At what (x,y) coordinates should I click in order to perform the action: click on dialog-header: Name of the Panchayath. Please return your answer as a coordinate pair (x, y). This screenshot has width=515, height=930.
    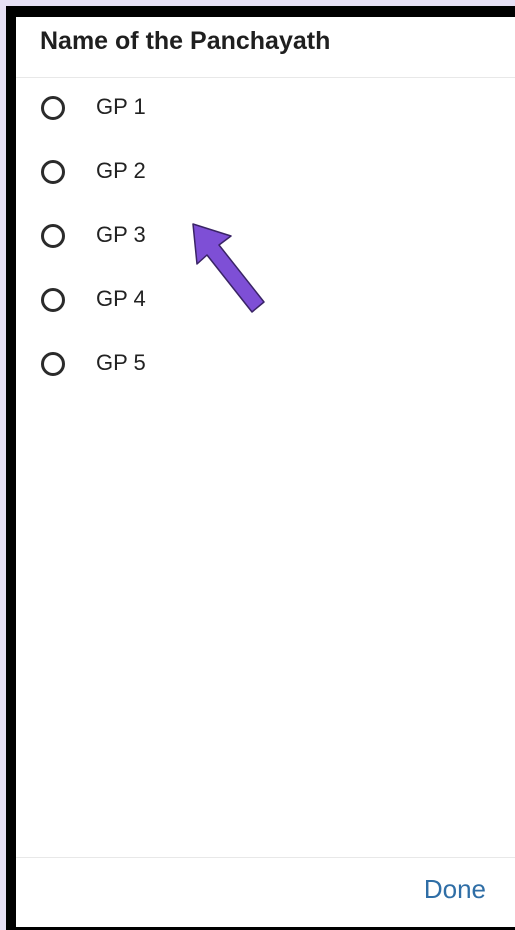
    Looking at the image, I should click on (265, 47).